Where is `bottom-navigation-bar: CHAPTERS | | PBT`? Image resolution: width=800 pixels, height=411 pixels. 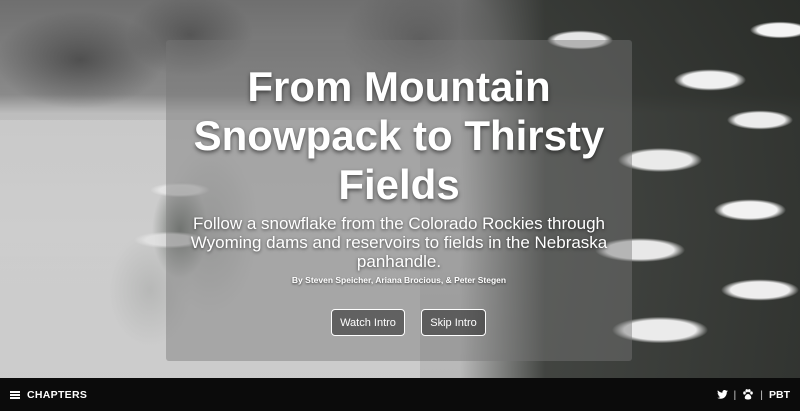
bottom-navigation-bar: CHAPTERS | | PBT is located at coordinates (400, 394).